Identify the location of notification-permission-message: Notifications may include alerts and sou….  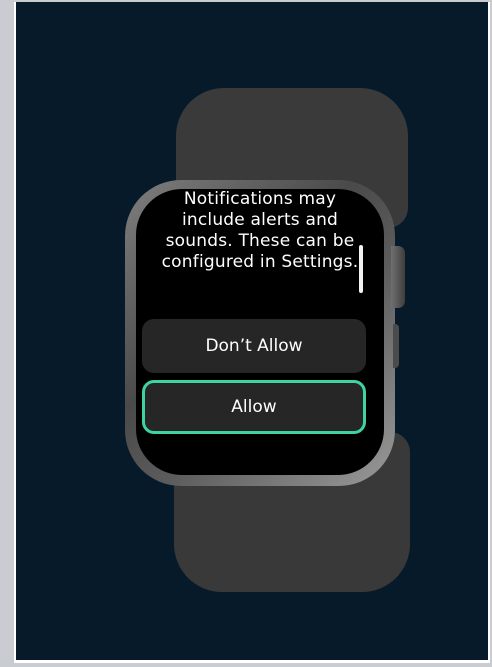
(260, 230).